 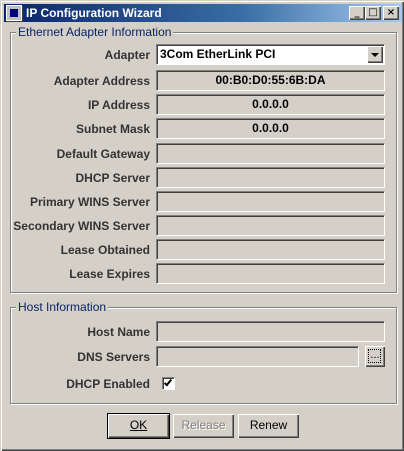 What do you see at coordinates (257, 356) in the screenshot?
I see `dns-servers-field` at bounding box center [257, 356].